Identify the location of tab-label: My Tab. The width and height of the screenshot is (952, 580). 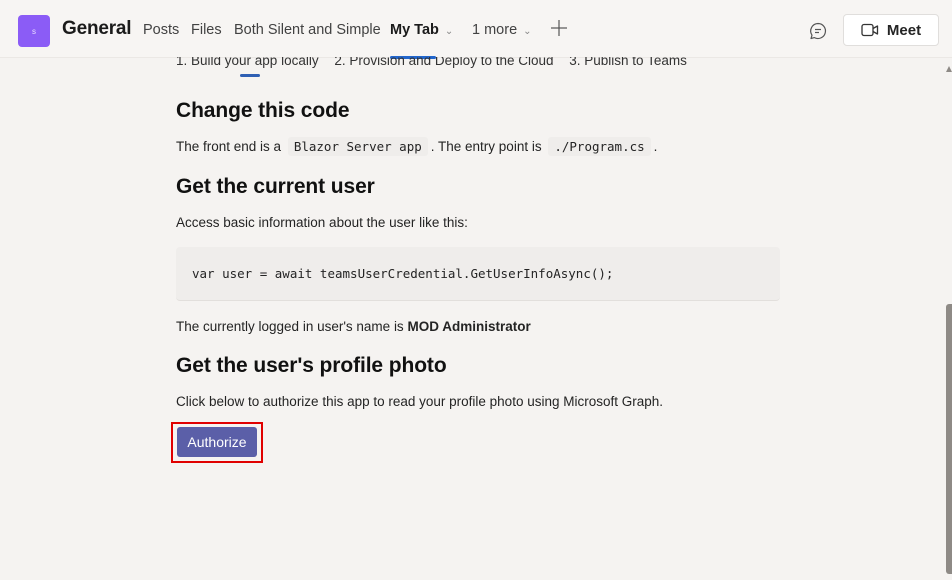
(414, 30).